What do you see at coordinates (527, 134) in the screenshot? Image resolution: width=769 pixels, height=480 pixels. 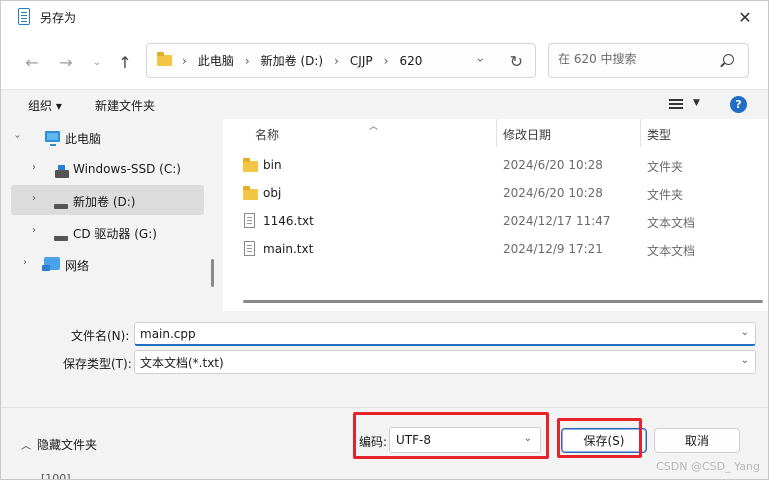 I see `column-header-date: 修改日期` at bounding box center [527, 134].